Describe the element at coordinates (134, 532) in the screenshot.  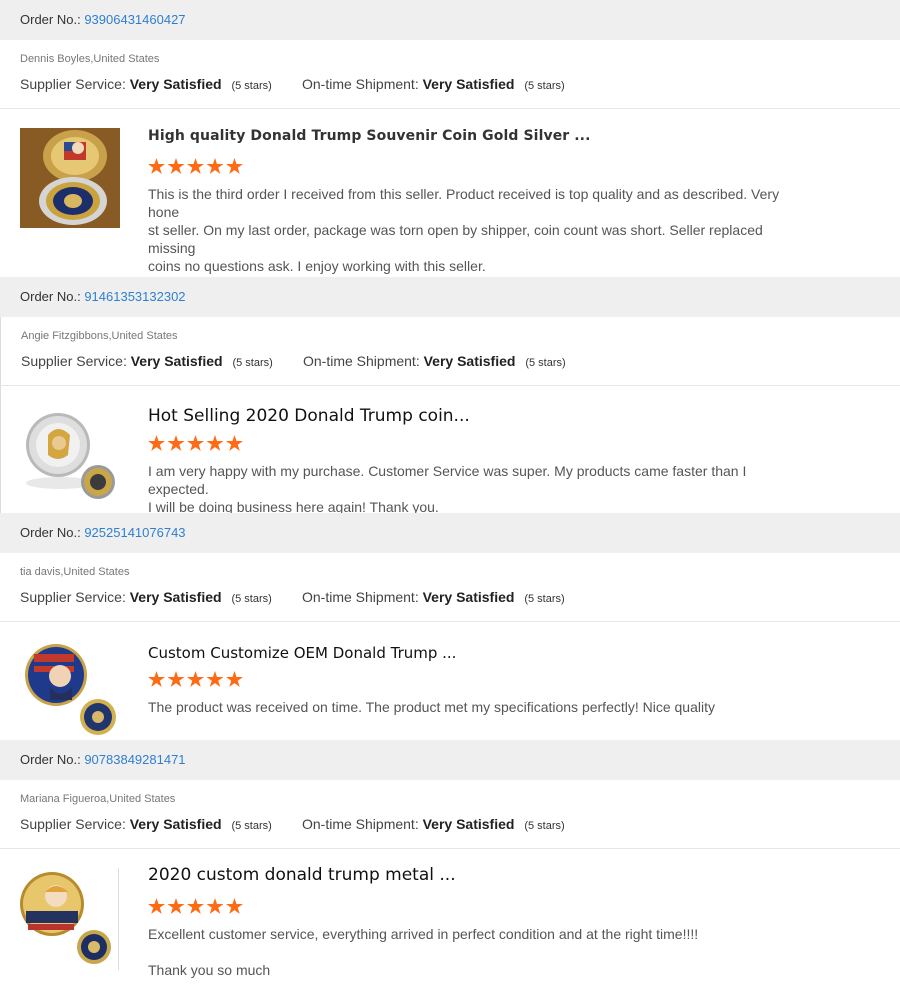
I see `order-number-link: 92525141076743` at that location.